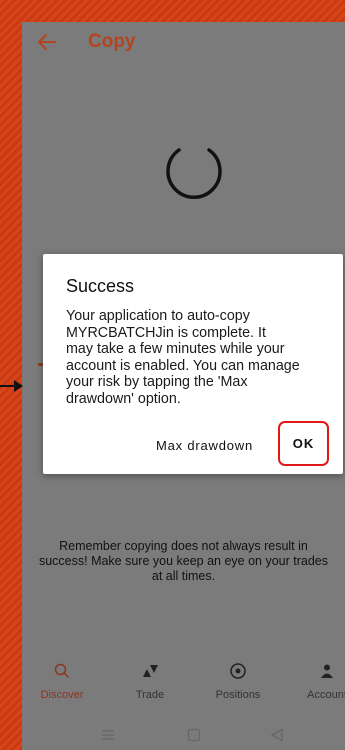 This screenshot has width=345, height=750. What do you see at coordinates (12, 386) in the screenshot?
I see `annotation-arrow-icon` at bounding box center [12, 386].